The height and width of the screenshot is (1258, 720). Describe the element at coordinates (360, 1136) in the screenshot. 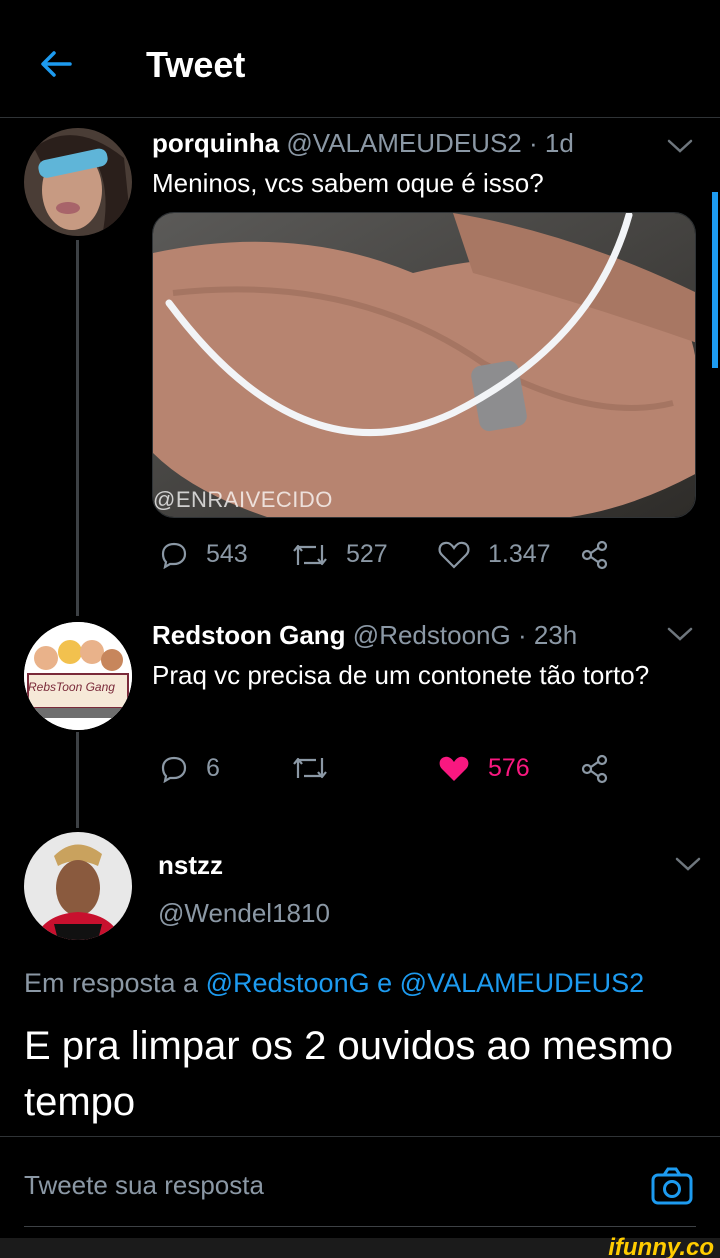

I see `divider` at that location.